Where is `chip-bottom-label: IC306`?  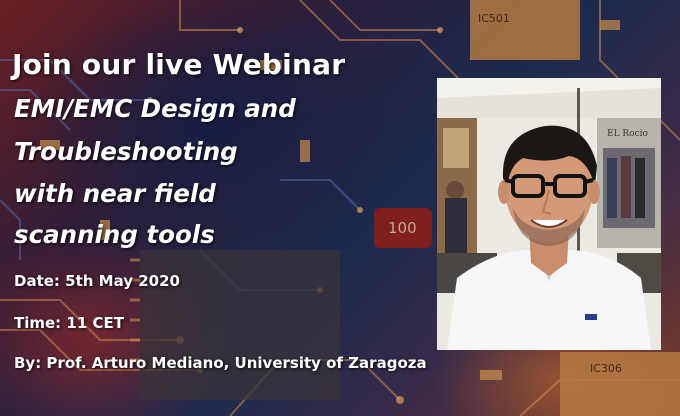 chip-bottom-label: IC306 is located at coordinates (606, 368).